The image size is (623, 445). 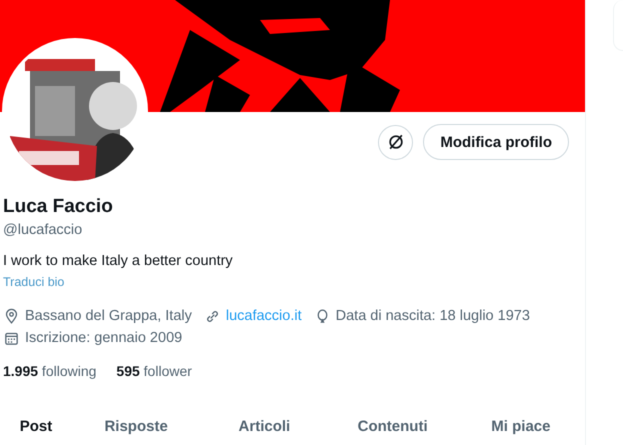 What do you see at coordinates (49, 371) in the screenshot?
I see `following-count: 1.995 following` at bounding box center [49, 371].